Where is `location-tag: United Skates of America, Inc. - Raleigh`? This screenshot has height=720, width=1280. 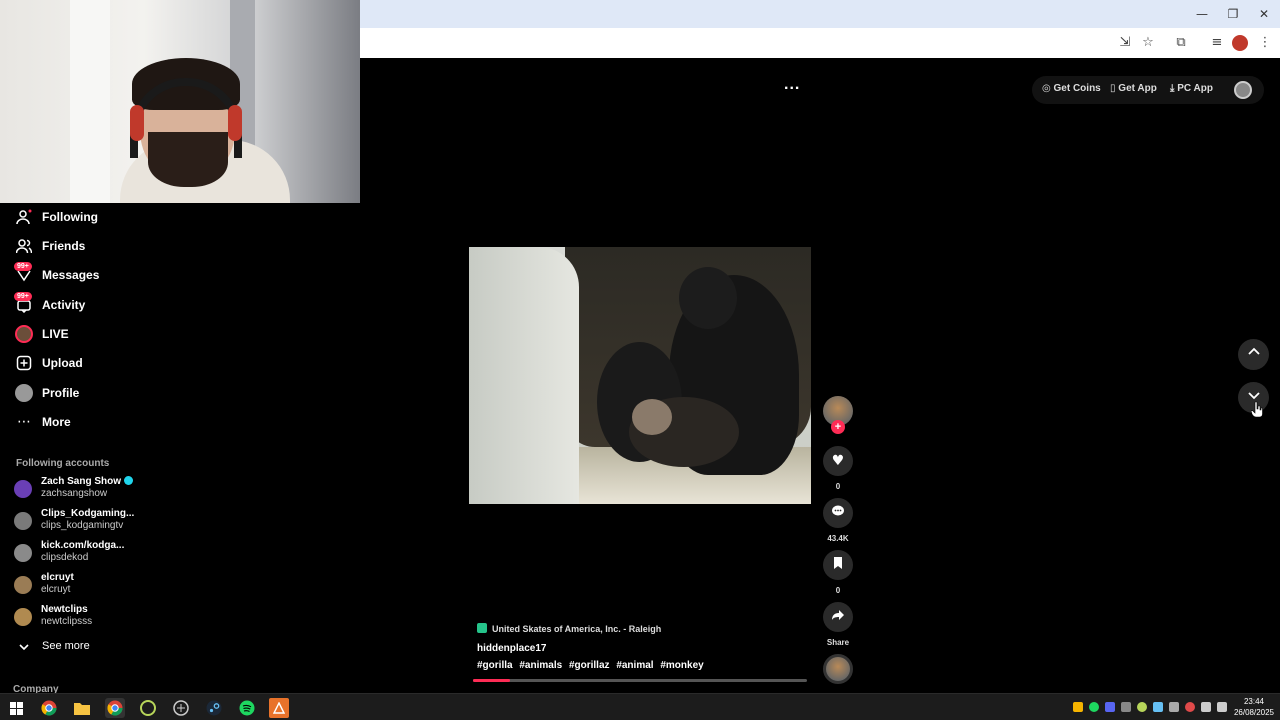 location-tag: United Skates of America, Inc. - Raleigh is located at coordinates (569, 630).